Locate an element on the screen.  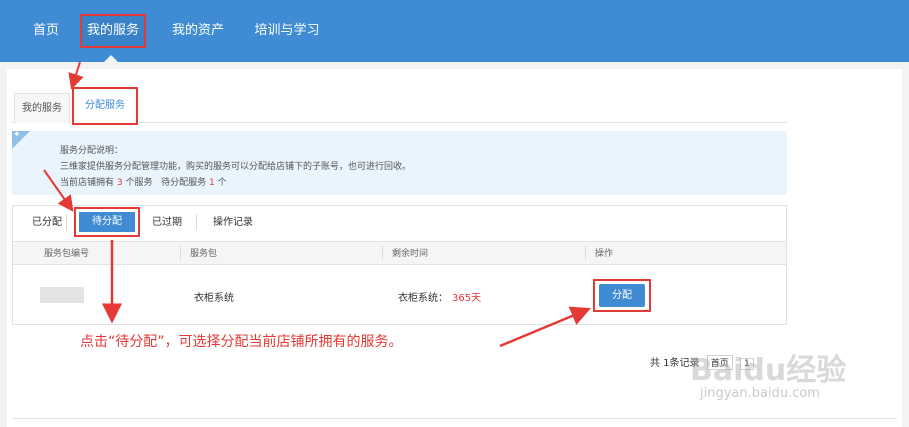
info-count-prefix: 当前店铺拥有 is located at coordinates (87, 183).